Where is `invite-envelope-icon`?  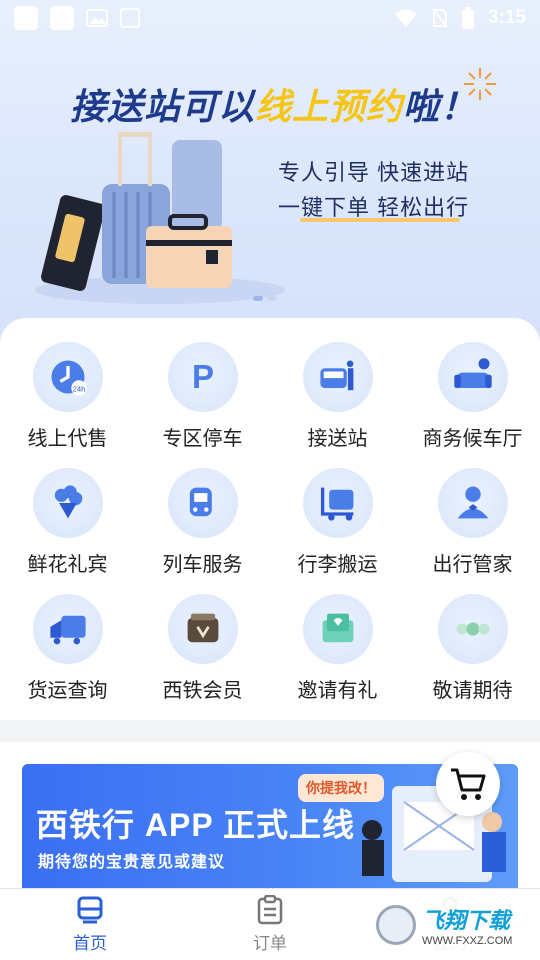
invite-envelope-icon is located at coordinates (337, 629).